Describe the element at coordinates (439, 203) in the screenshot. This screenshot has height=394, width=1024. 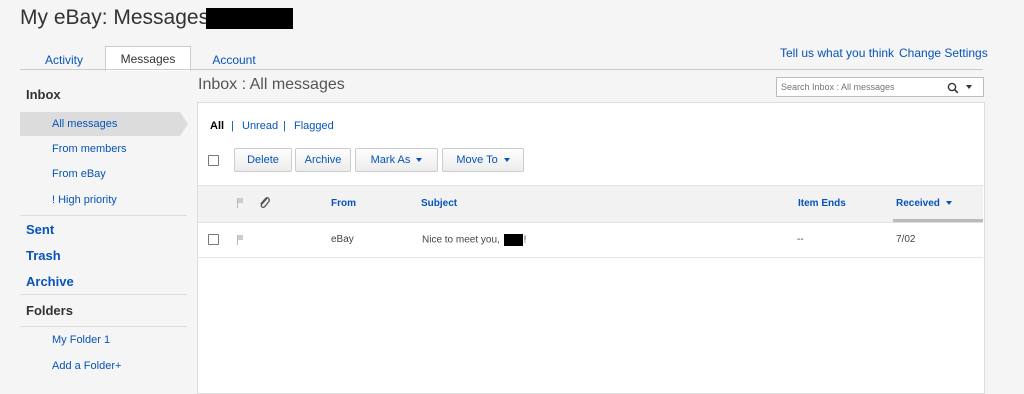
I see `column-header-subject: Subject` at that location.